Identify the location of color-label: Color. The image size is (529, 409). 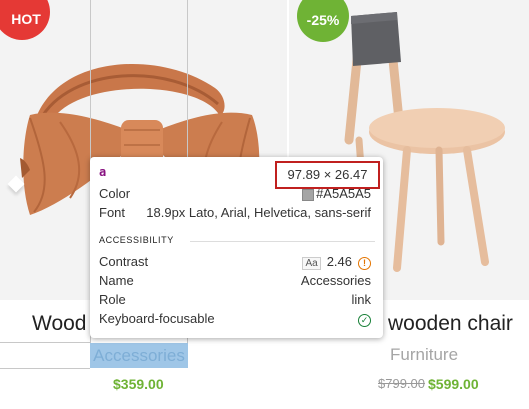
(115, 193).